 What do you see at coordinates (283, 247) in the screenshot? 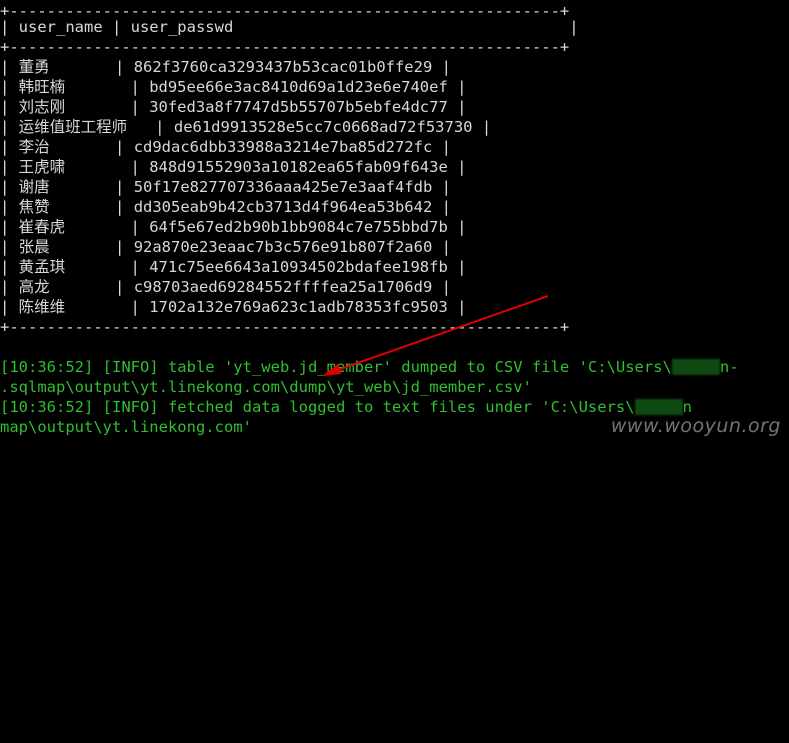
I see `user-passwd-cell: 92a870e23eaac7b3c576e91b807f2a60` at bounding box center [283, 247].